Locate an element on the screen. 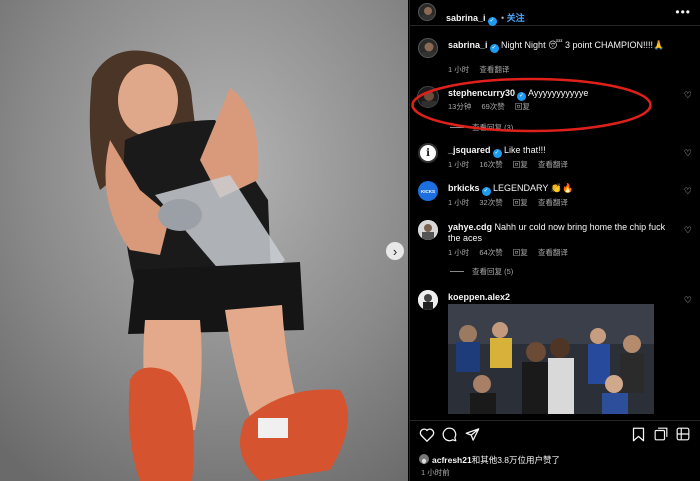 The width and height of the screenshot is (700, 481). view-replies-button: 查看回复 (3) is located at coordinates (481, 127).